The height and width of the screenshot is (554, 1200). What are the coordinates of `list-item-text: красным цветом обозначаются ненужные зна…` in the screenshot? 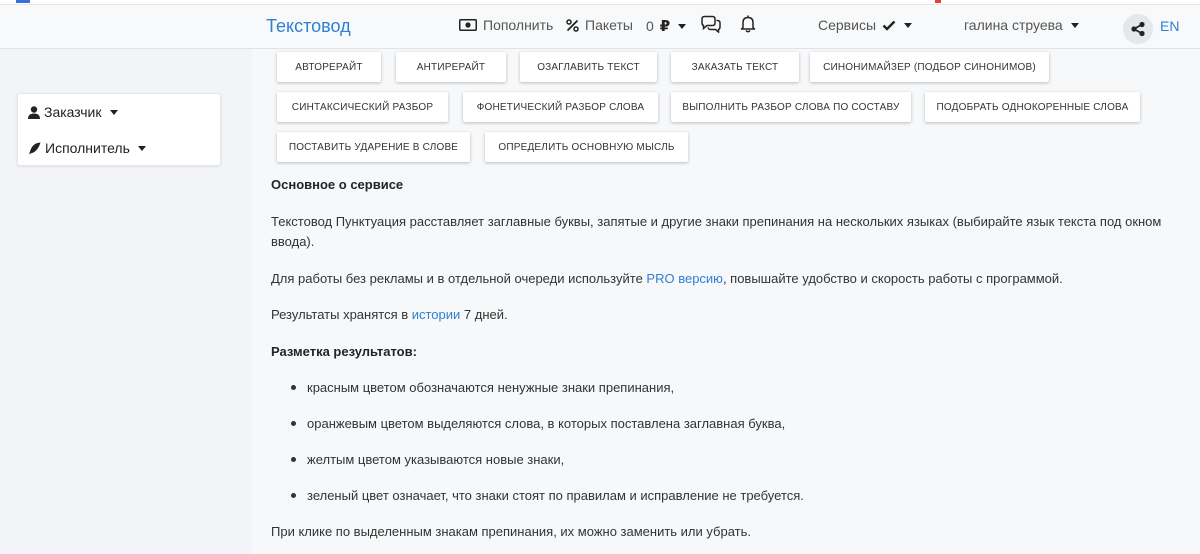 It's located at (491, 387).